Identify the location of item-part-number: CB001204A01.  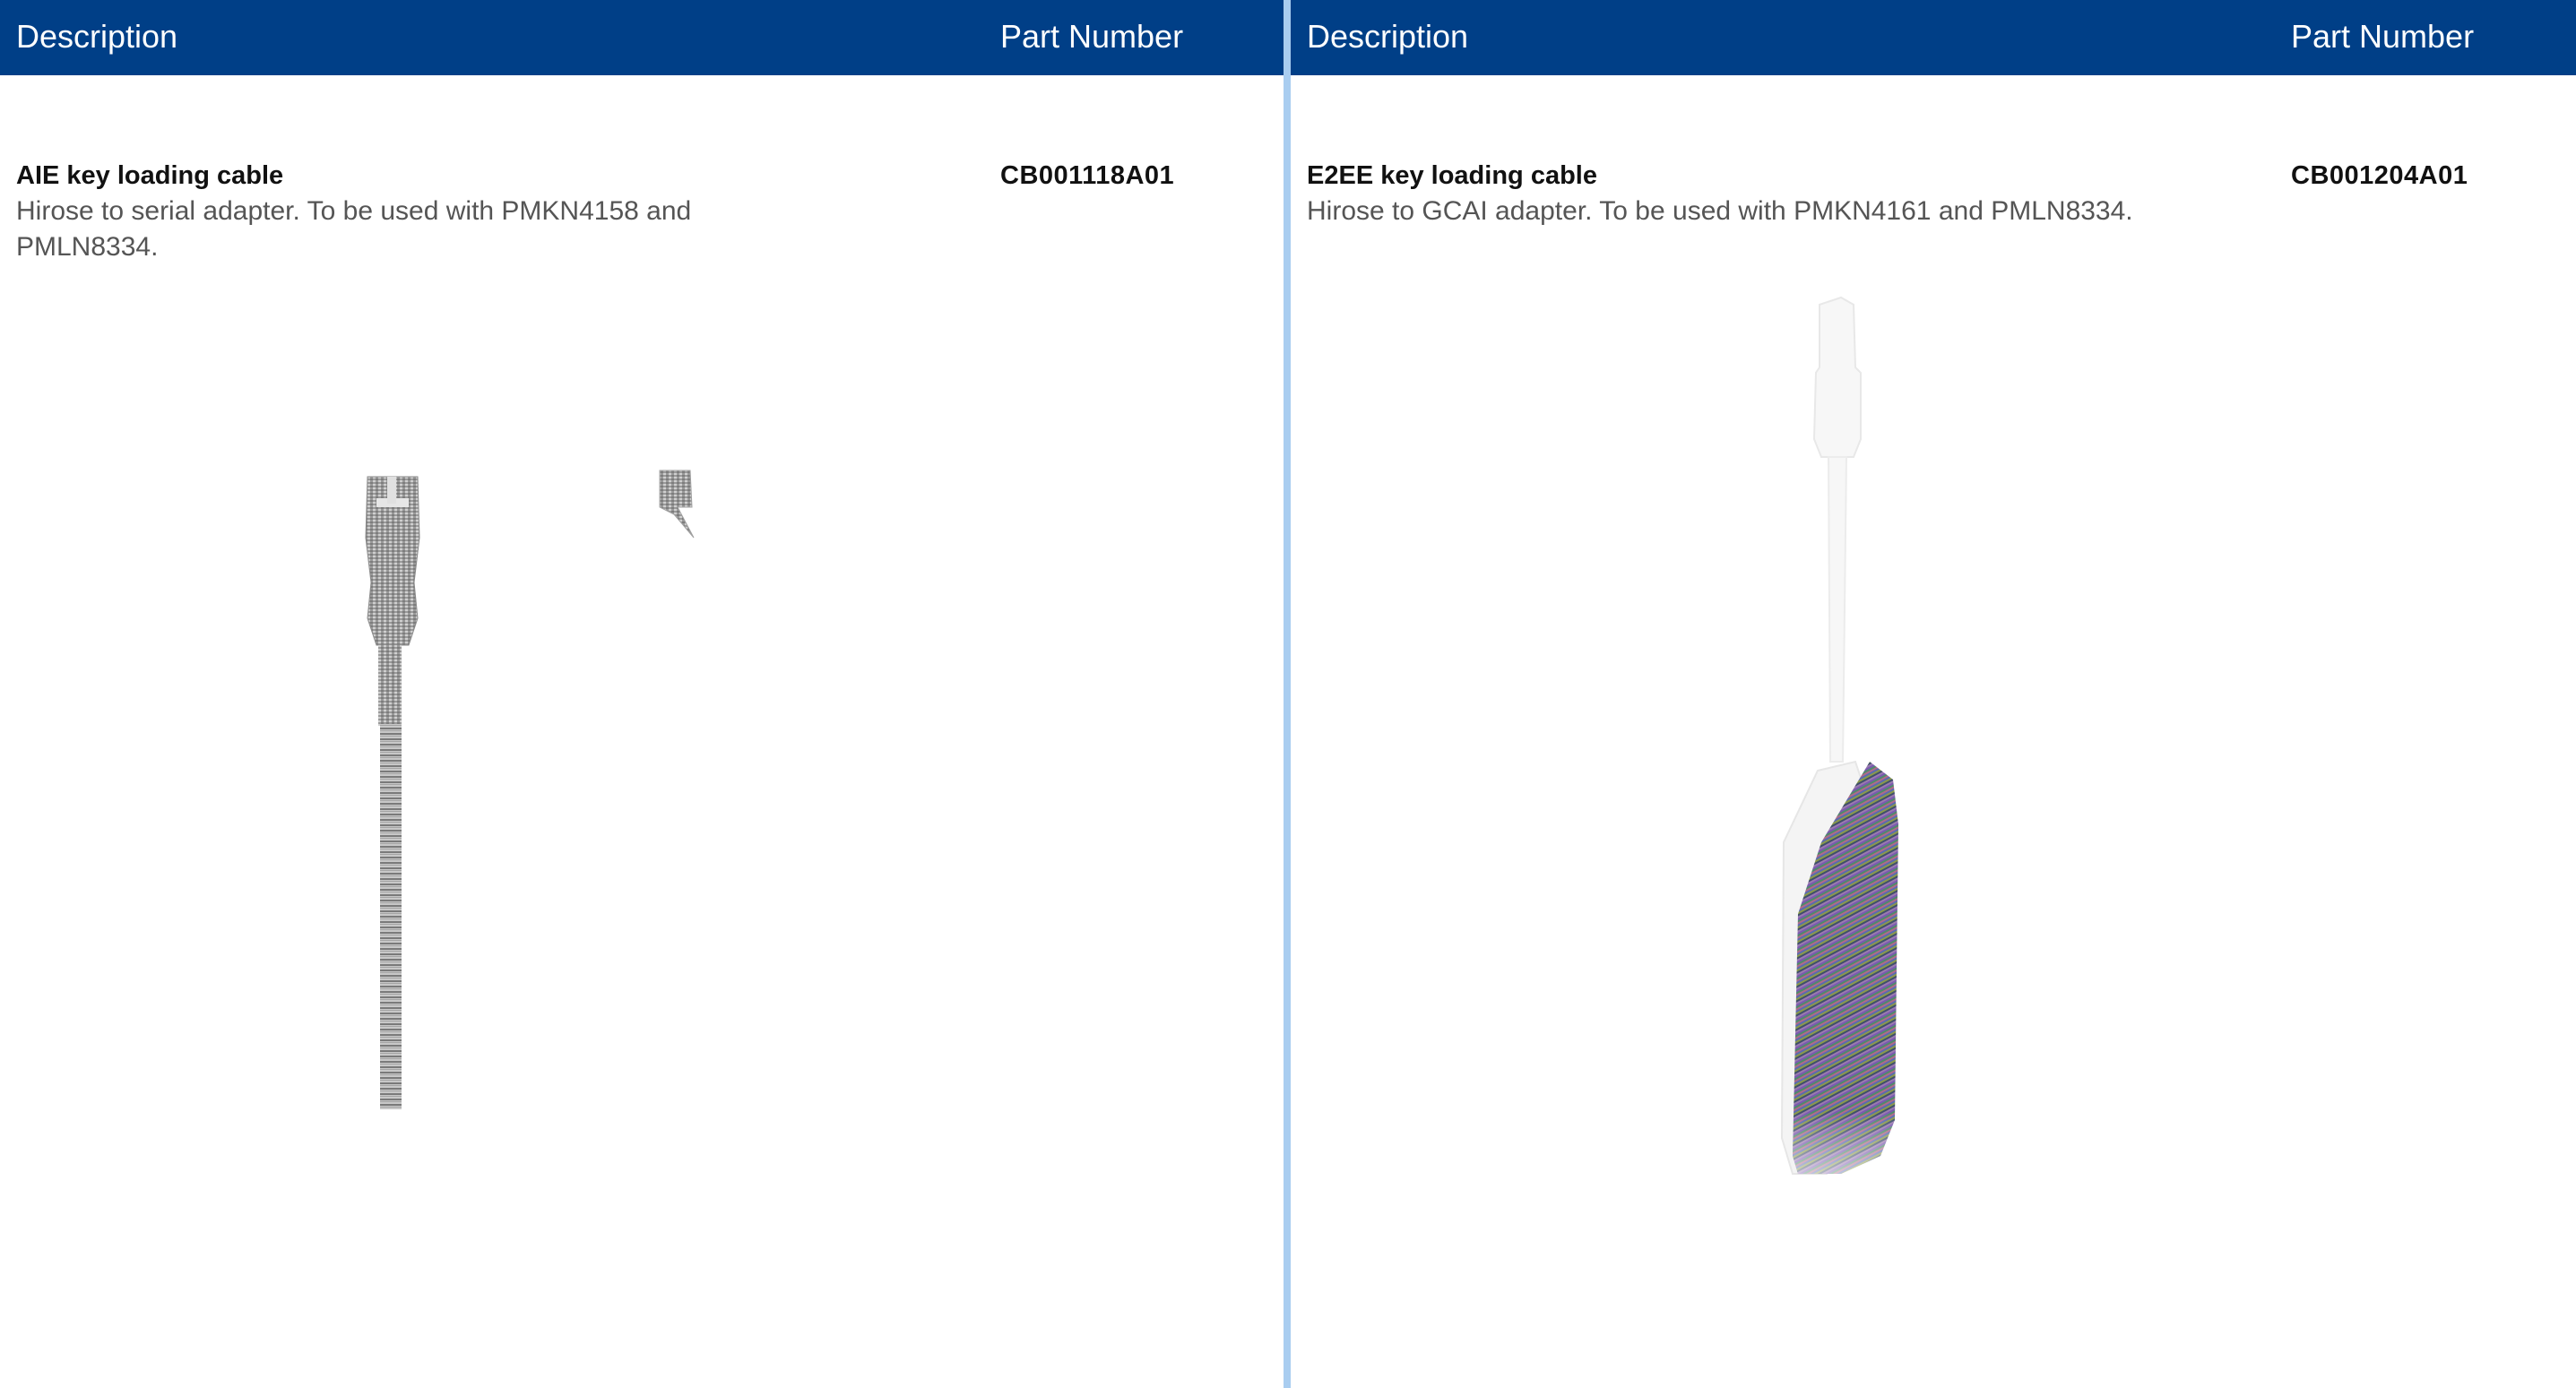
(2379, 175).